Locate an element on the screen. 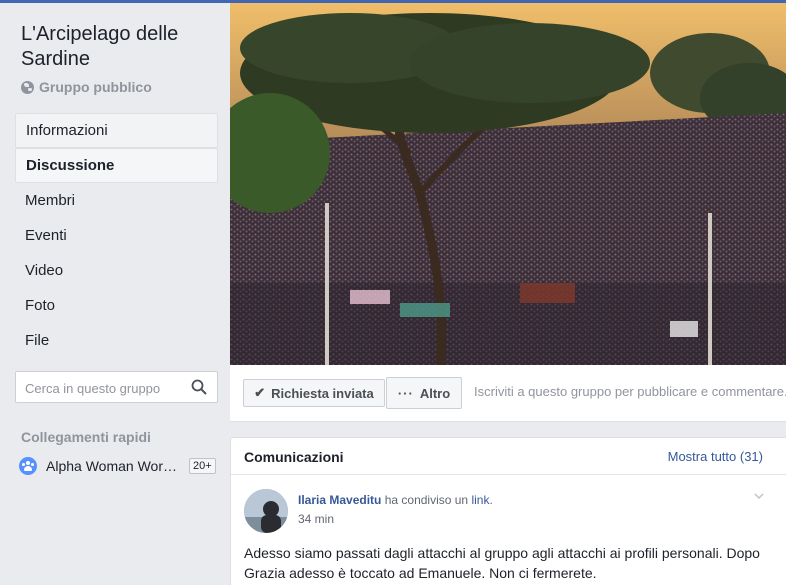 Image resolution: width=786 pixels, height=585 pixels. post-meta: Ilaria Maveditu ha condiviso un link. is located at coordinates (395, 500).